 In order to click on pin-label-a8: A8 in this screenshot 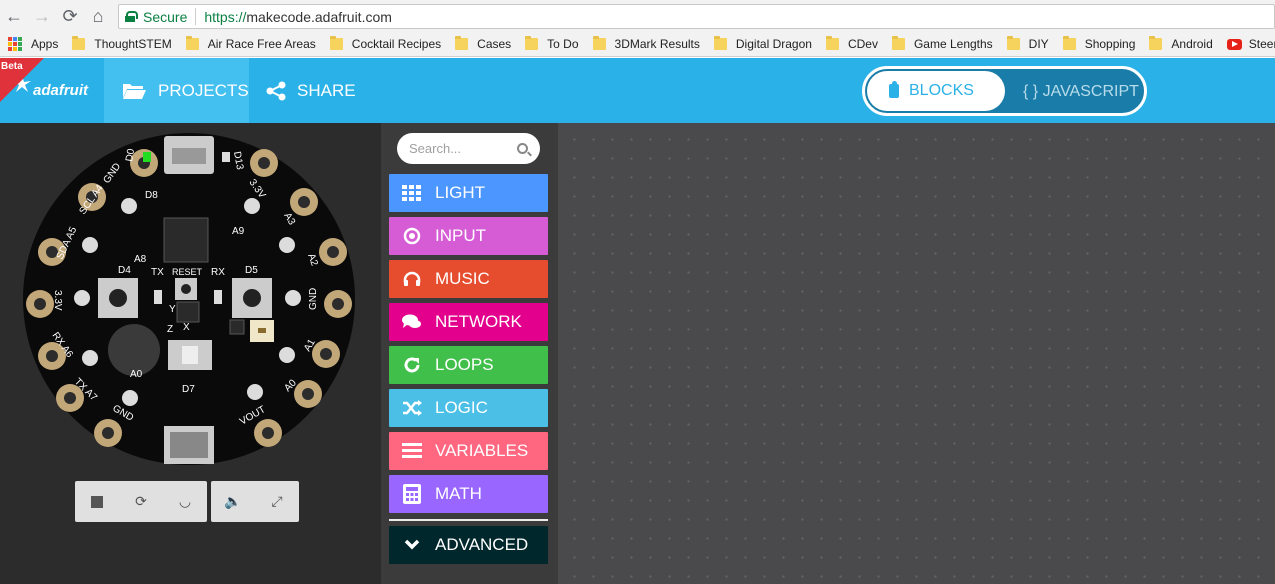, I will do `click(140, 259)`.